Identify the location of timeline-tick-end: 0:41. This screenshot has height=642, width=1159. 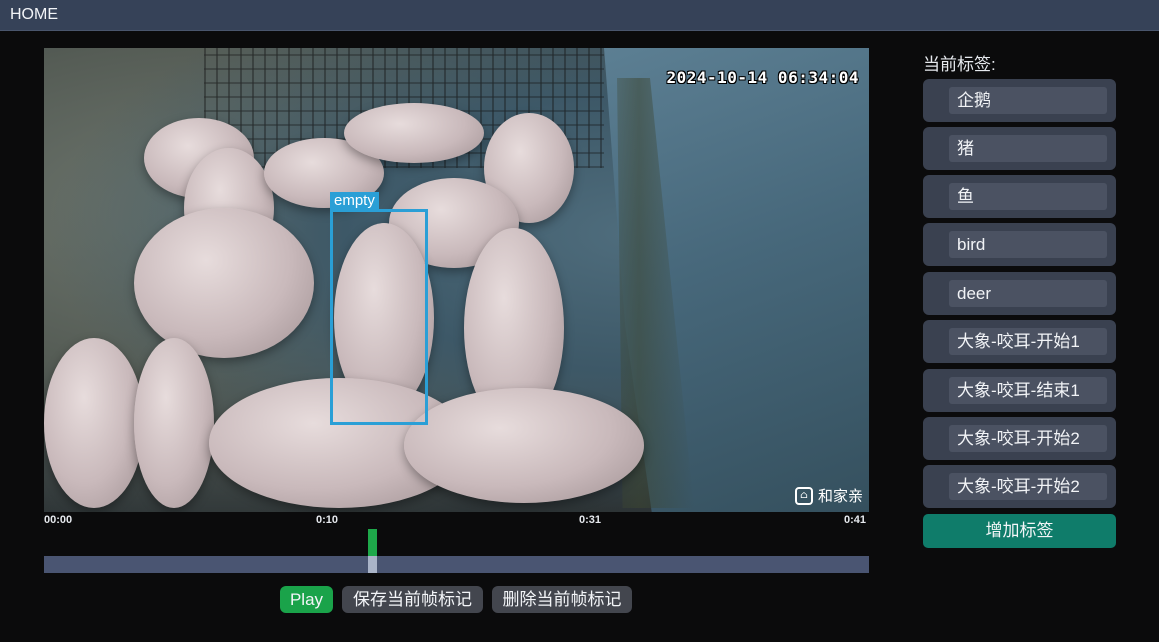
(855, 520).